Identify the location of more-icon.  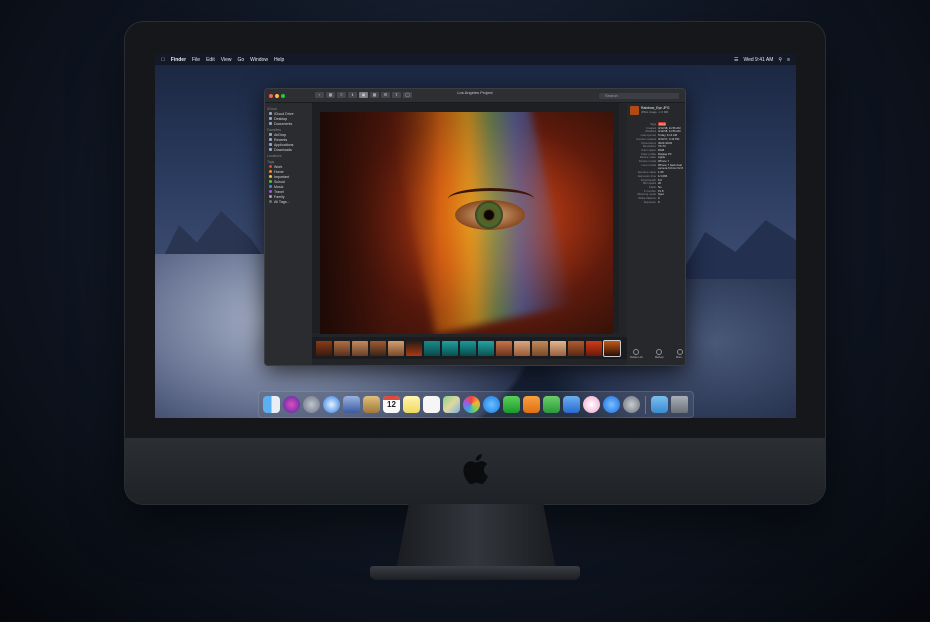
(679, 352).